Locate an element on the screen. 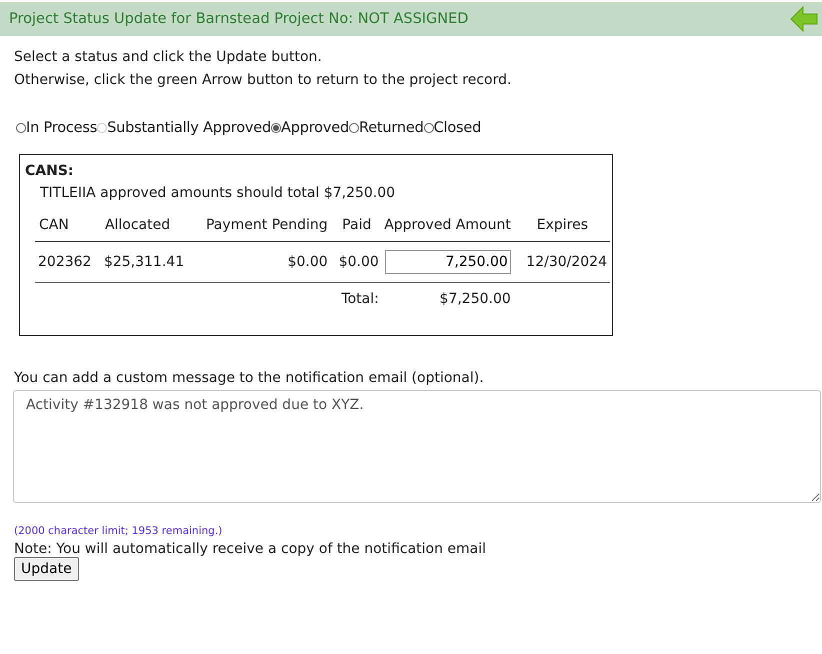 This screenshot has height=654, width=822. column-header: Approved Amount is located at coordinates (448, 225).